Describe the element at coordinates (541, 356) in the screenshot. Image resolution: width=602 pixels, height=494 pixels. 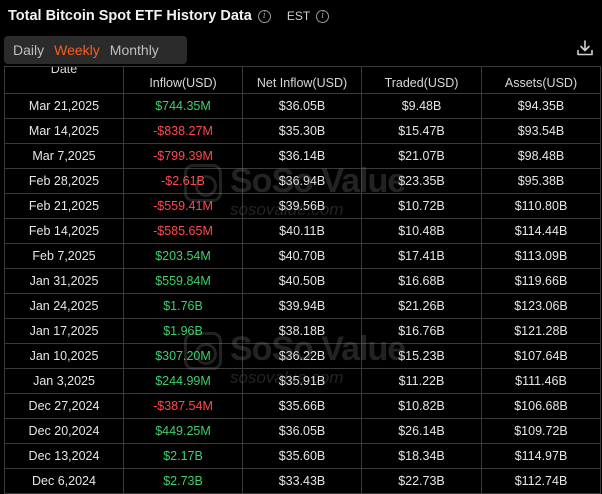
I see `assets-cell: $107.64B` at that location.